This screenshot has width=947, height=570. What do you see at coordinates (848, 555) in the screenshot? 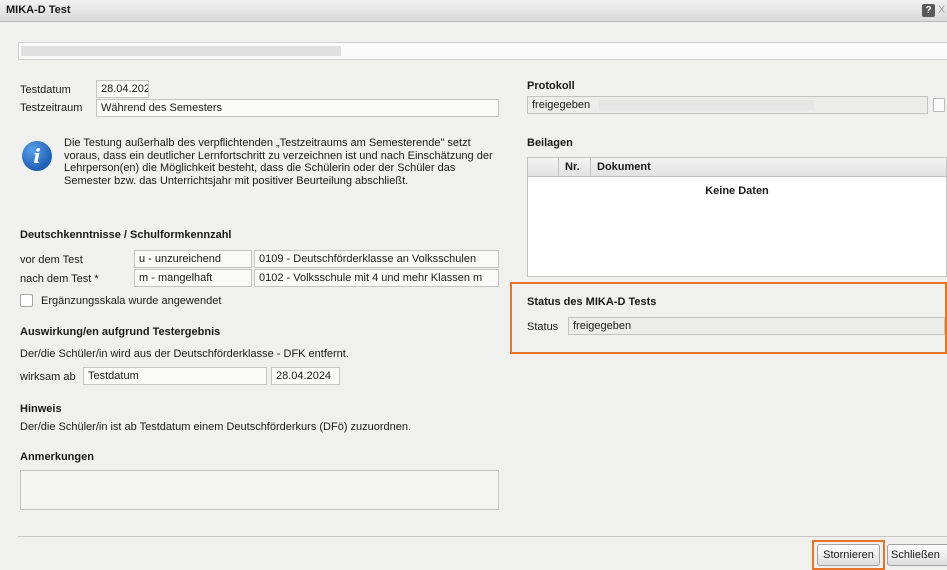
I see `stornieren-button: Stornieren` at bounding box center [848, 555].